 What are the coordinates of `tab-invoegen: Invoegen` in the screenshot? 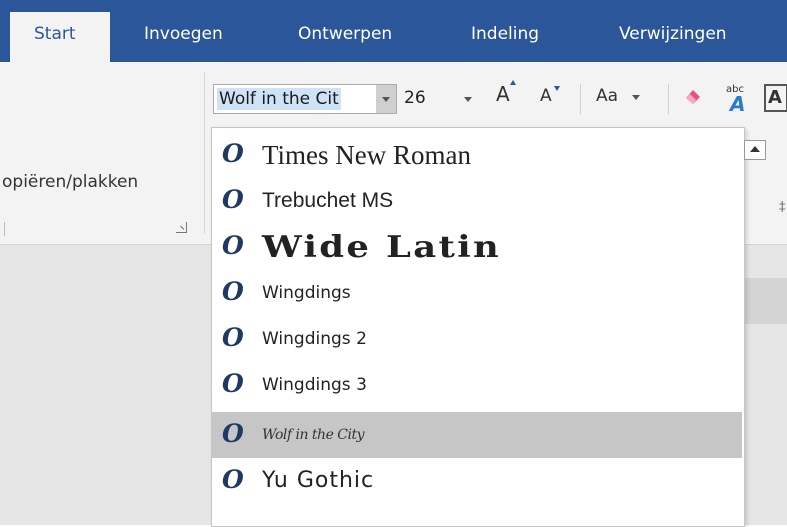 It's located at (183, 37).